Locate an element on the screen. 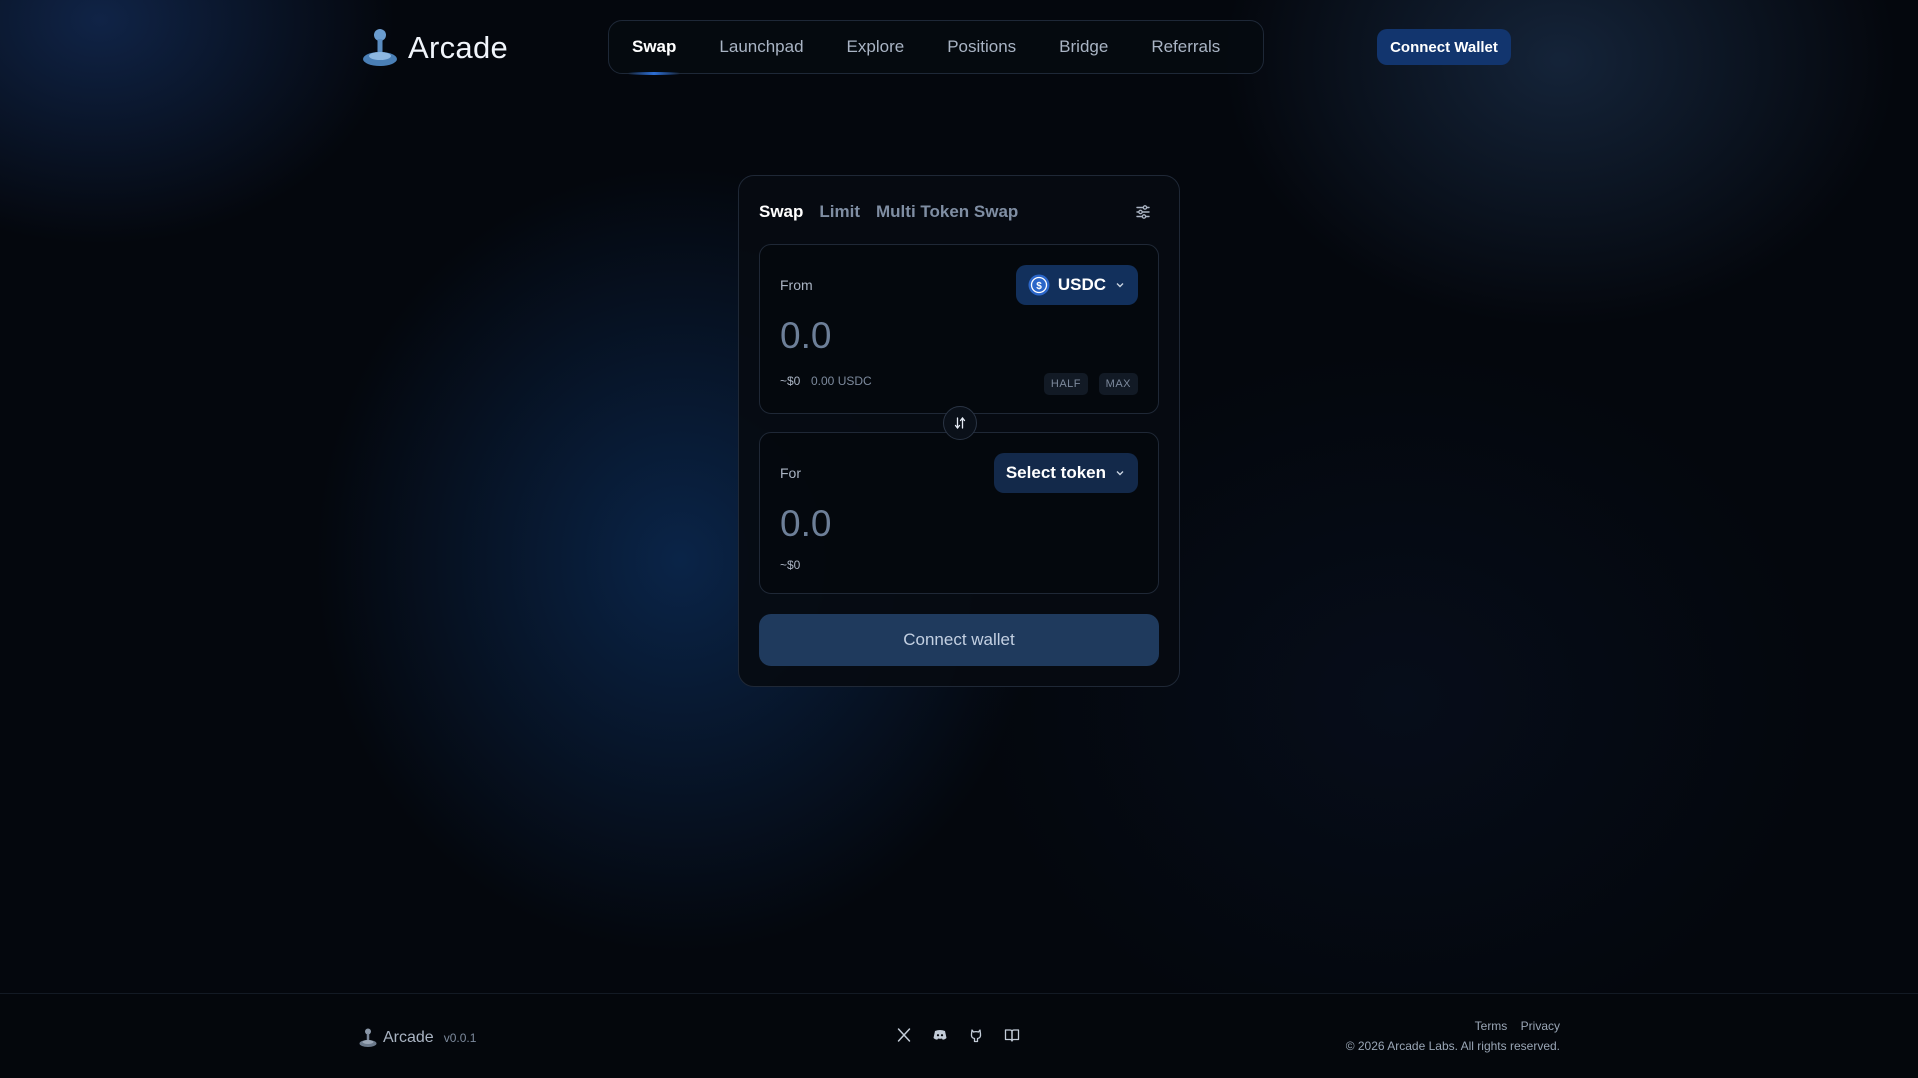  from-usd-value: ~$0 is located at coordinates (790, 381).